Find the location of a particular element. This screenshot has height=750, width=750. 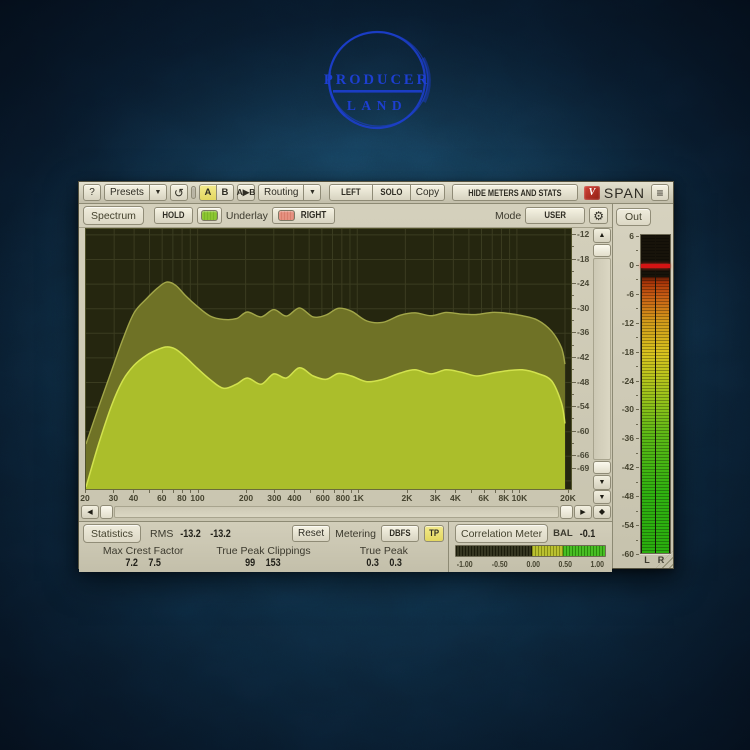

routing-button: Routing is located at coordinates (281, 192).